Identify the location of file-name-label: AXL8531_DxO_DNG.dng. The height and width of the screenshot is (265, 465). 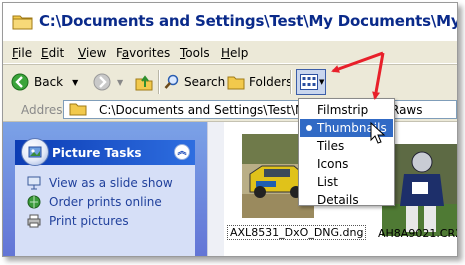
(297, 232).